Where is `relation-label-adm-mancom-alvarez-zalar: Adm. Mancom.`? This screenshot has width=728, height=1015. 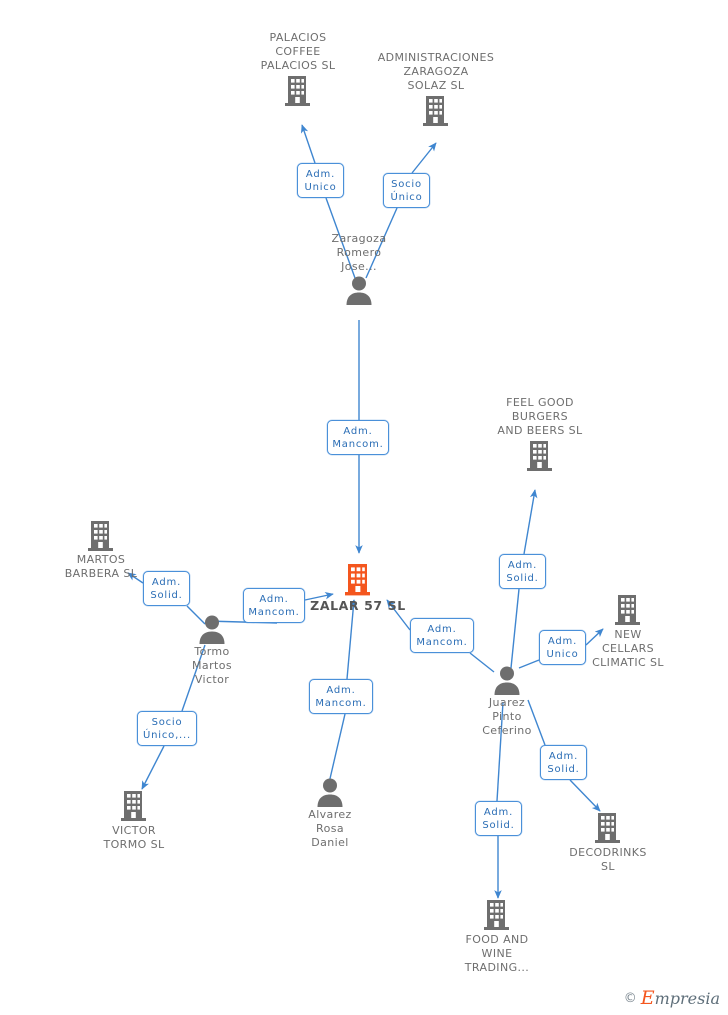
relation-label-adm-mancom-alvarez-zalar: Adm. Mancom. is located at coordinates (341, 696).